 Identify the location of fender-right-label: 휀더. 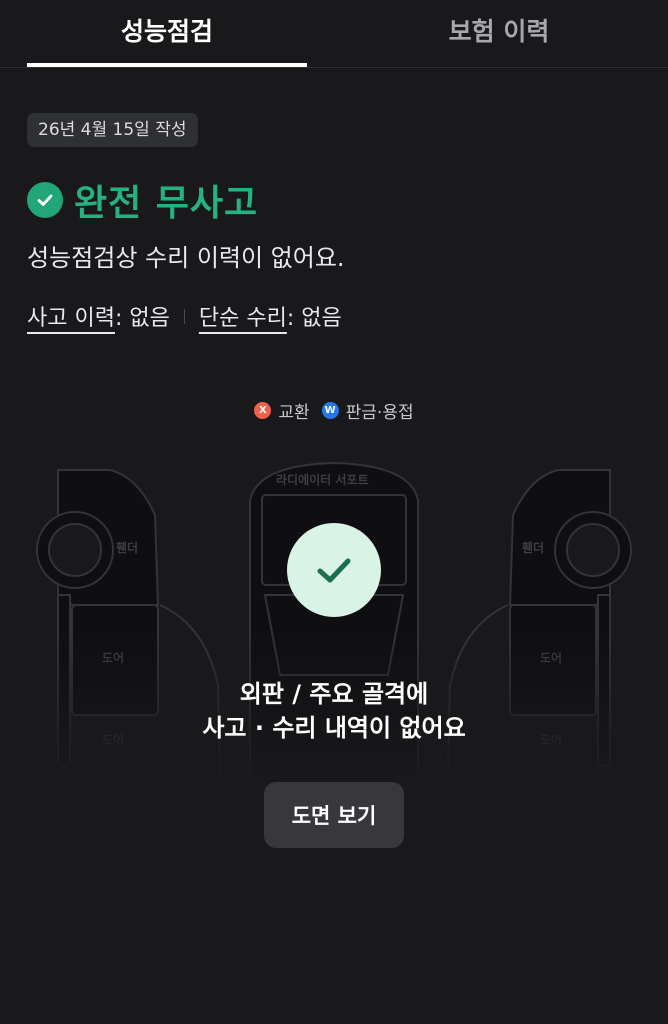
(533, 548).